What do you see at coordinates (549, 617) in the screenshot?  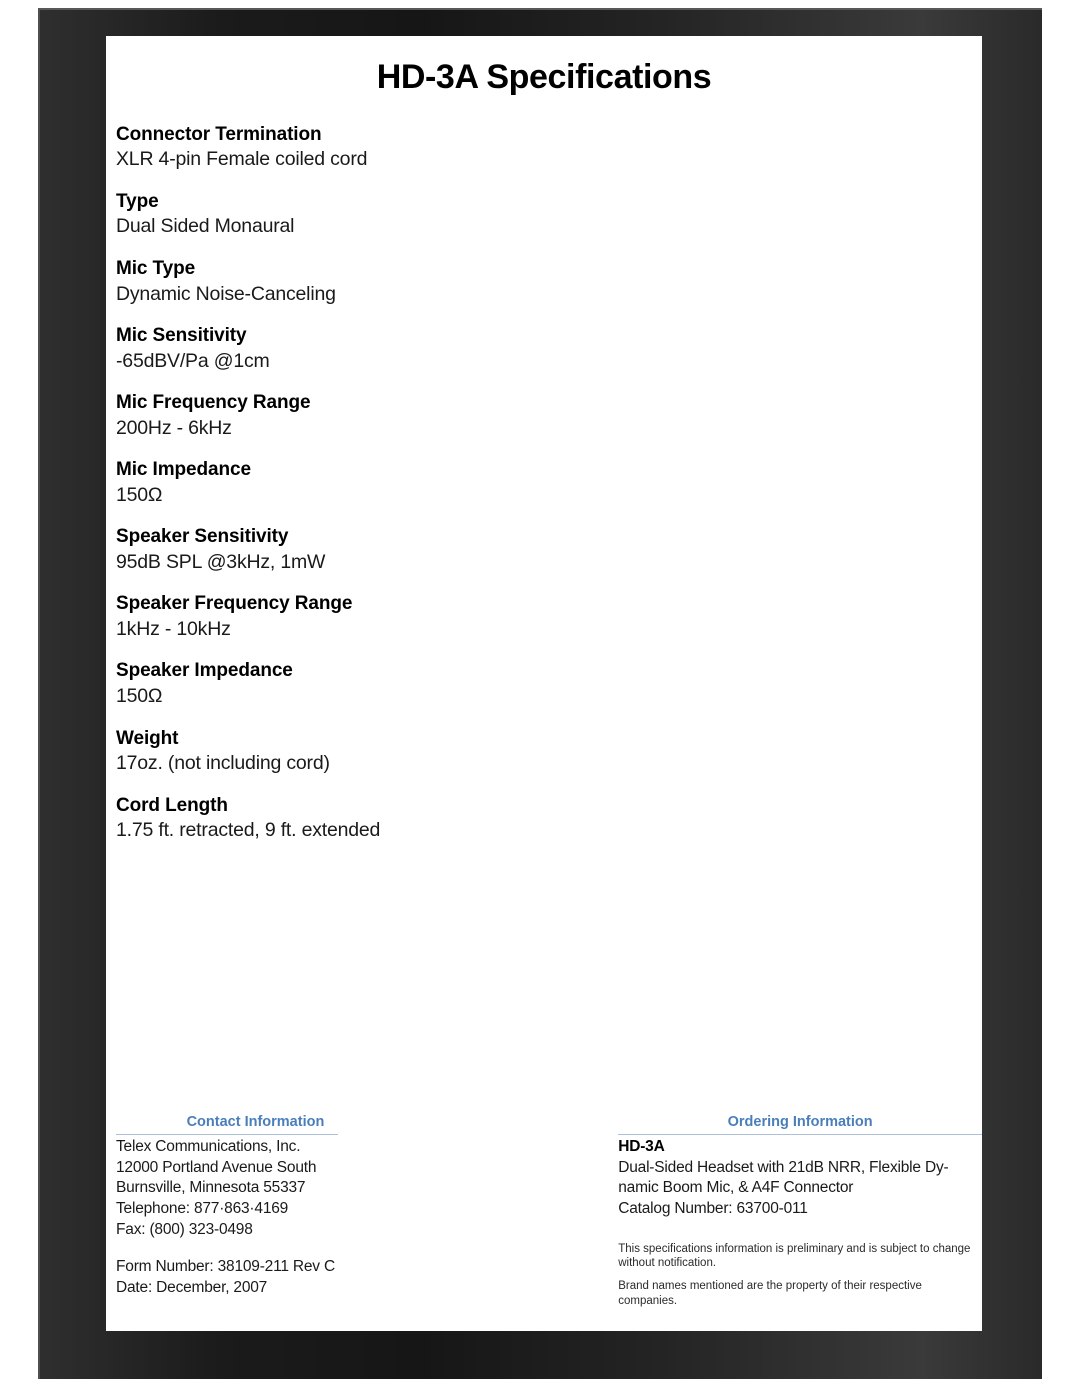 I see `spec-row: Speaker Frequency Range 1kHz - 10kHz` at bounding box center [549, 617].